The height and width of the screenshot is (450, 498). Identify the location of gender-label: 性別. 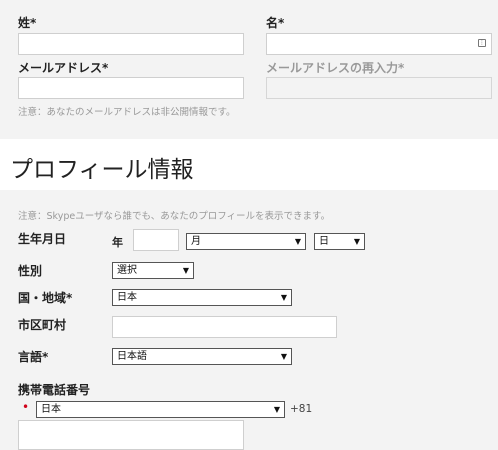
(30, 271).